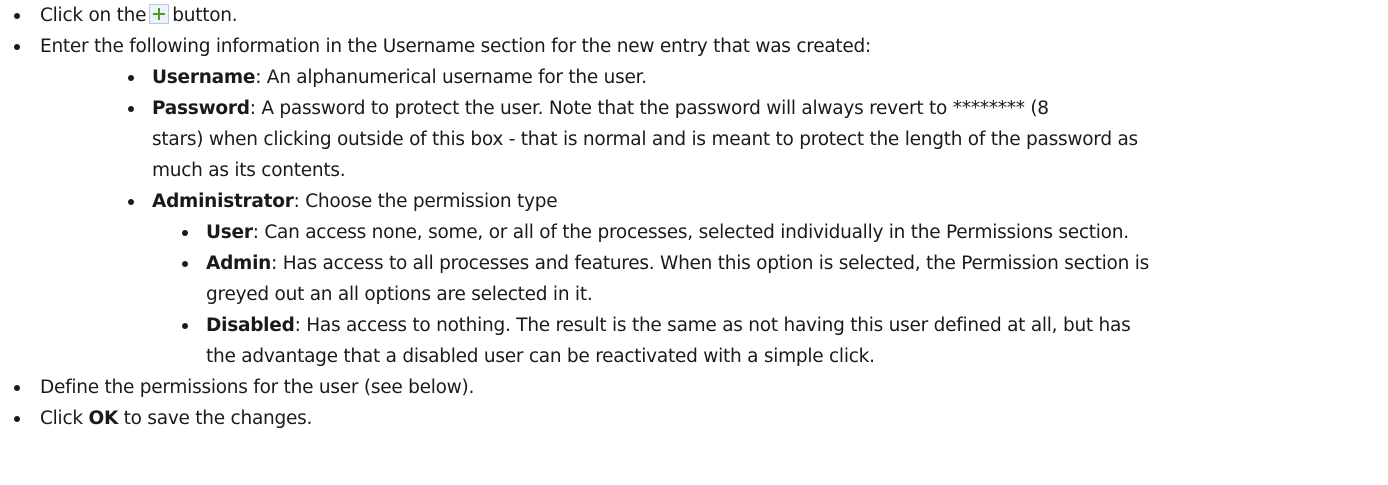  Describe the element at coordinates (215, 418) in the screenshot. I see `step4-text-after: to save the changes.` at that location.